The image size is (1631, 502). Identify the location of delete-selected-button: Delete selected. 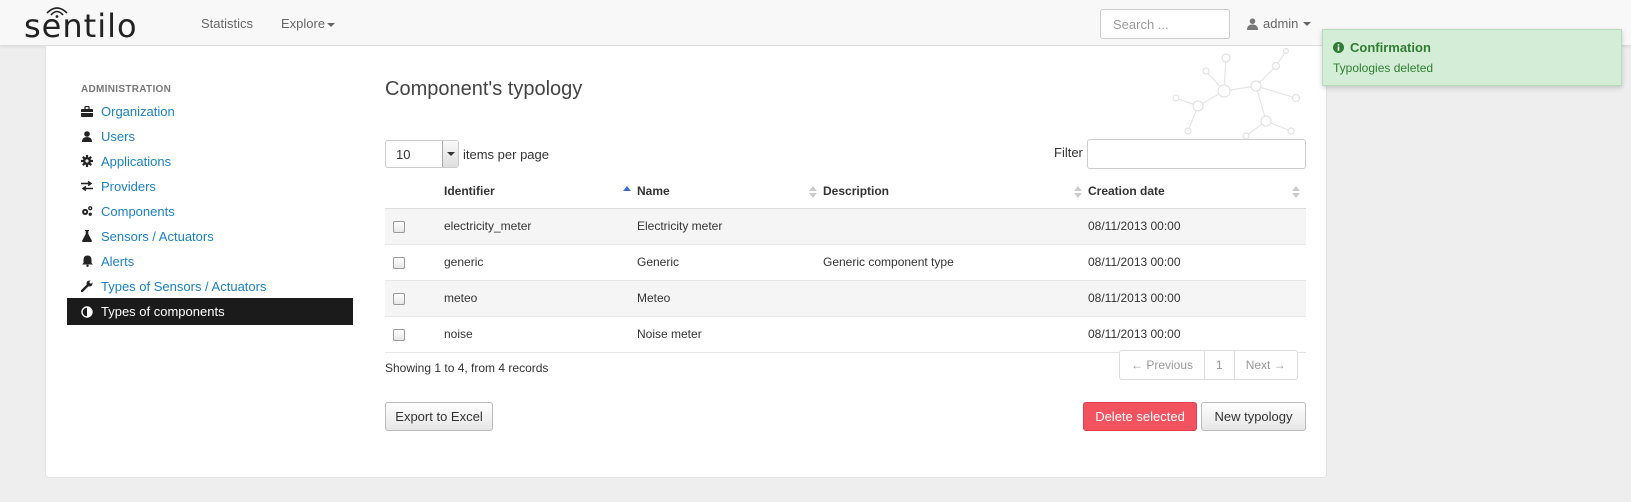
(1140, 416).